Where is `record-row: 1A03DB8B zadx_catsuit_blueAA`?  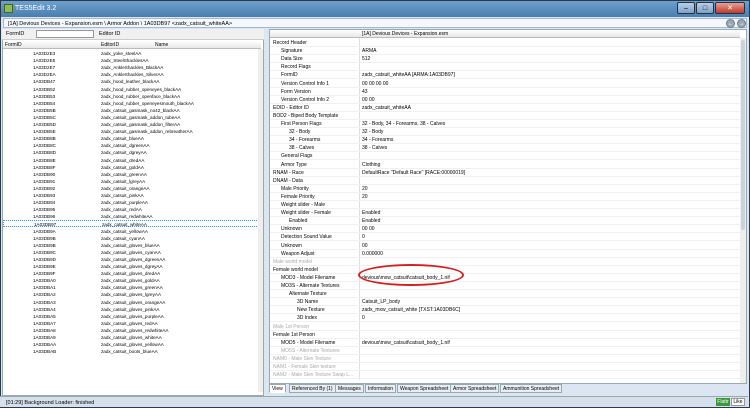 record-row: 1A03DB8B zadx_catsuit_blueAA is located at coordinates (132, 138).